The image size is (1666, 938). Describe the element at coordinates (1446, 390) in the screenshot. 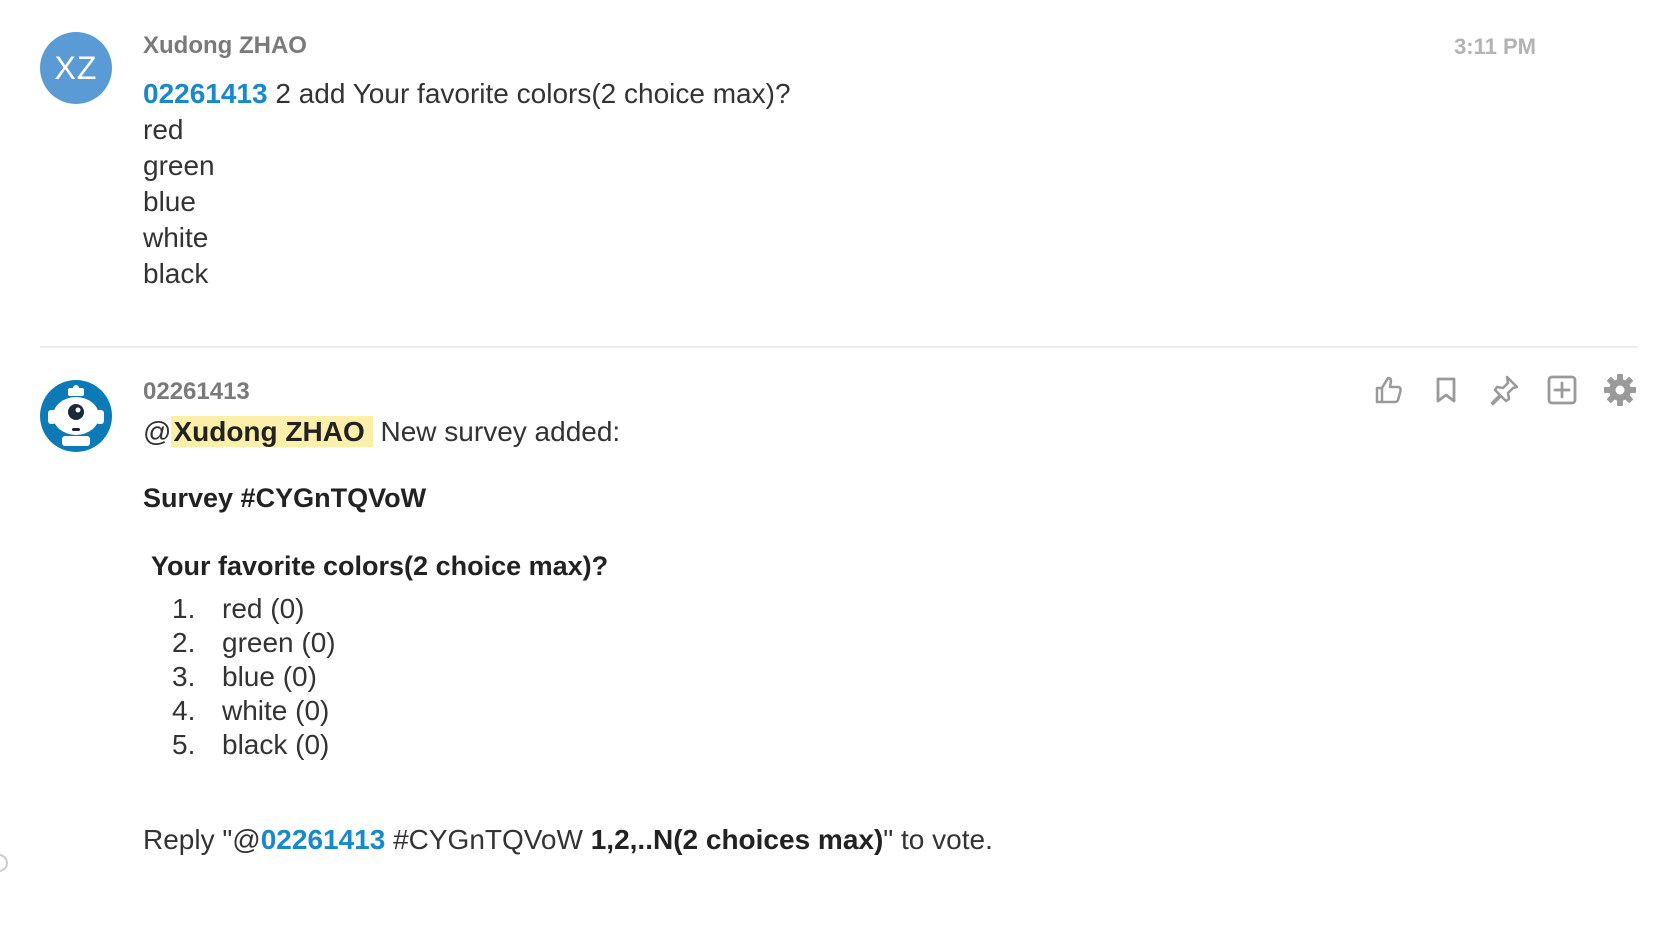

I see `bookmark-icon` at that location.